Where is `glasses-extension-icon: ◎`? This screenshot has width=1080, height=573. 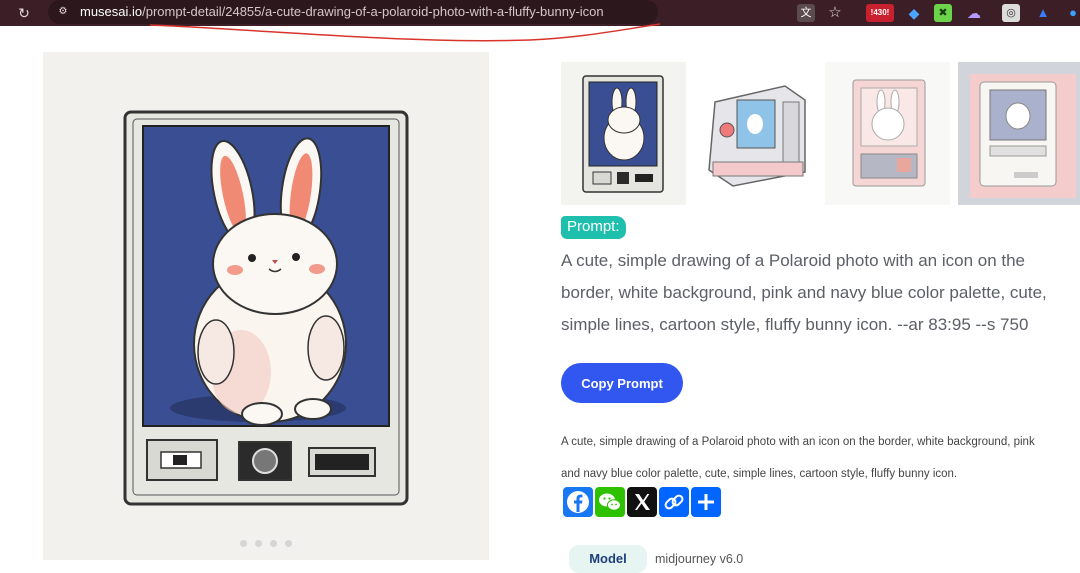 glasses-extension-icon: ◎ is located at coordinates (1011, 13).